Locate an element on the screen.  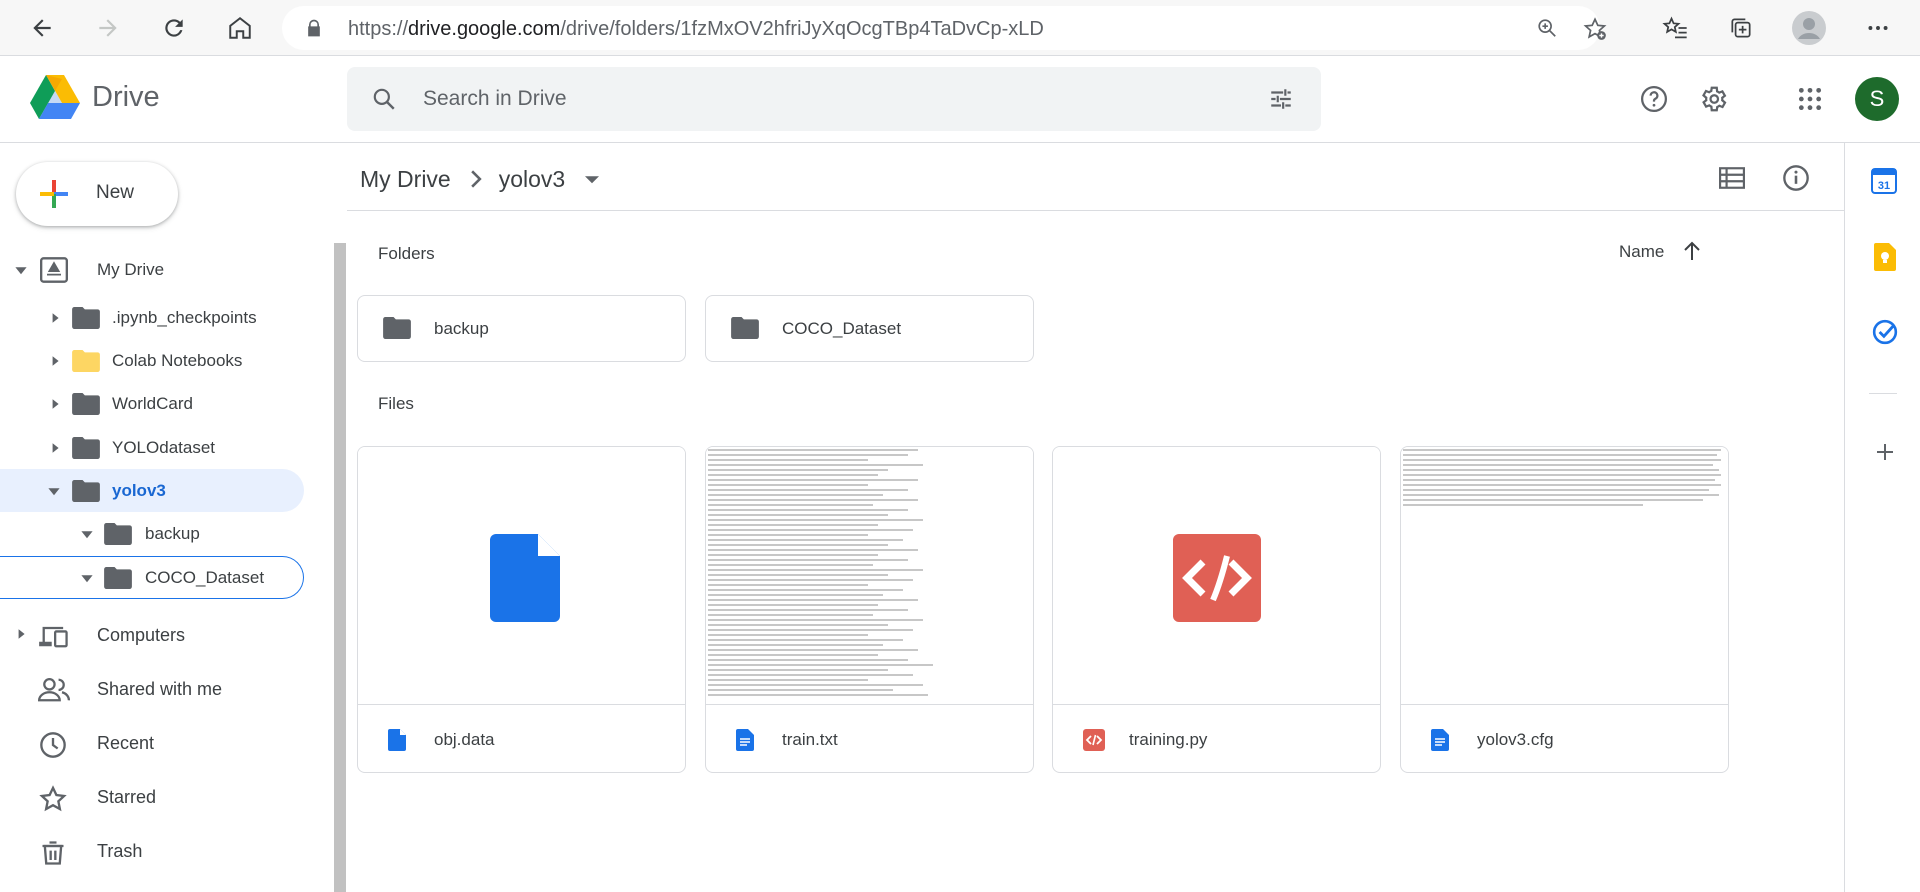
favorites-button is located at coordinates (1675, 28).